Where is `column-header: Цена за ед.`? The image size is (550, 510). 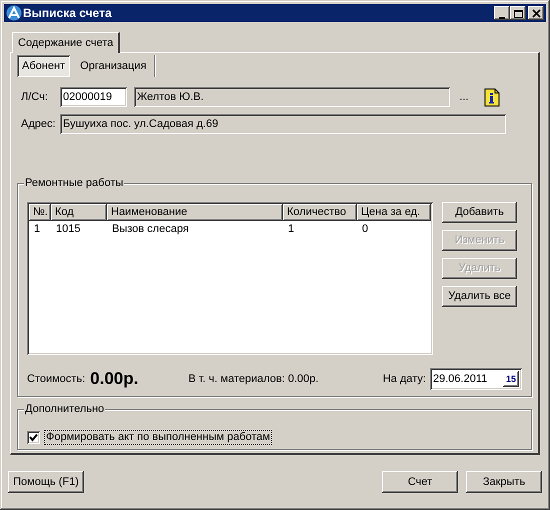
column-header: Цена за ед. is located at coordinates (394, 212).